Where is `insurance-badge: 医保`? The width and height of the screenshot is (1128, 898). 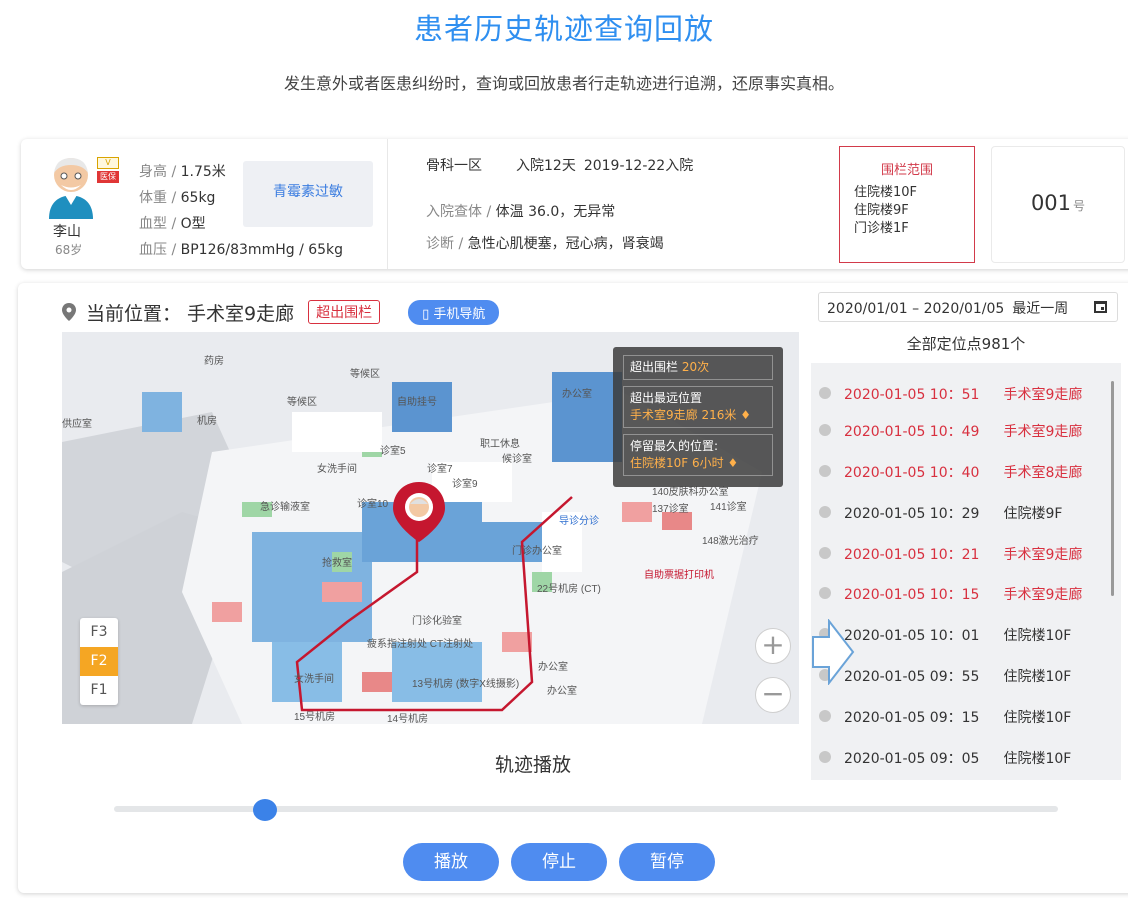 insurance-badge: 医保 is located at coordinates (108, 177).